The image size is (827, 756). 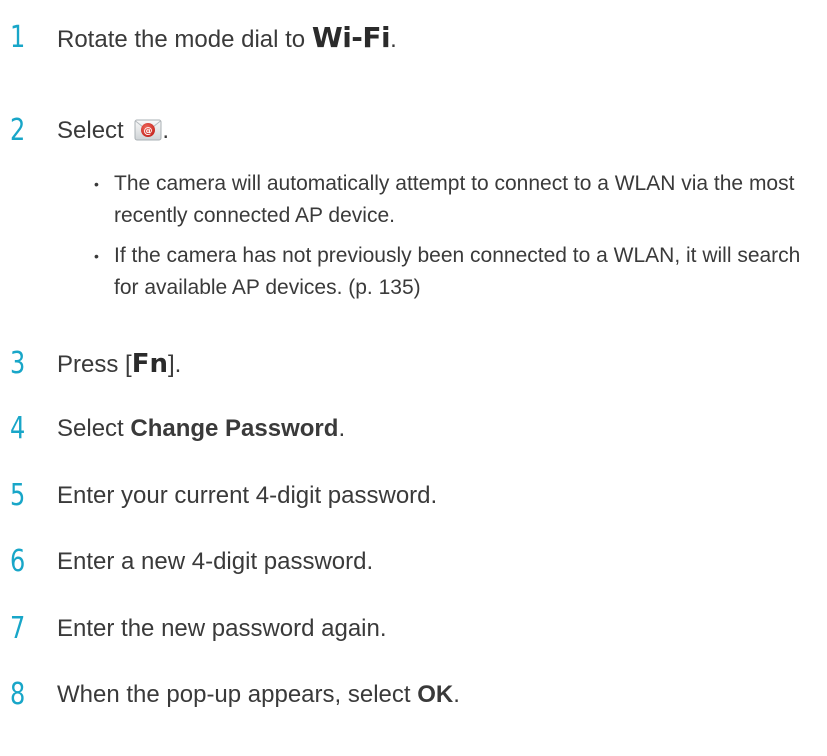 I want to click on step-number: 5, so click(x=18, y=495).